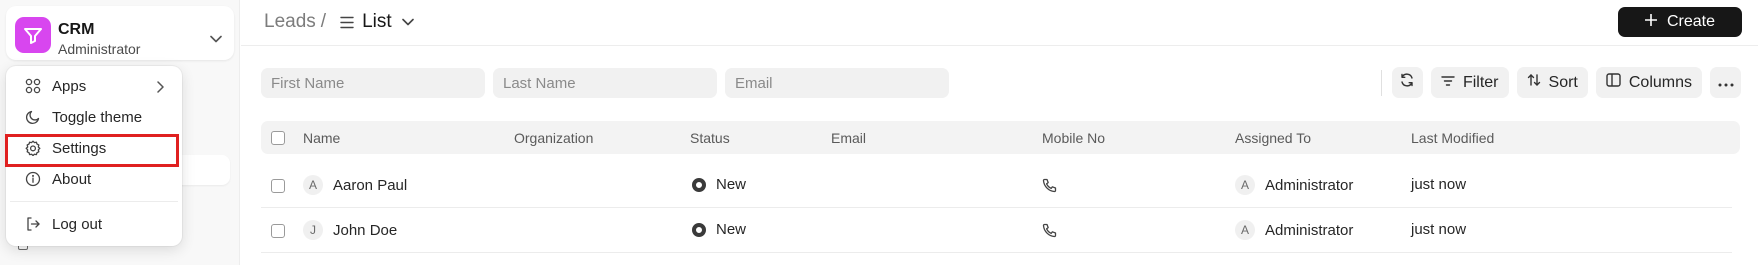 This screenshot has width=1758, height=265. Describe the element at coordinates (1651, 22) in the screenshot. I see `plus-icon` at that location.